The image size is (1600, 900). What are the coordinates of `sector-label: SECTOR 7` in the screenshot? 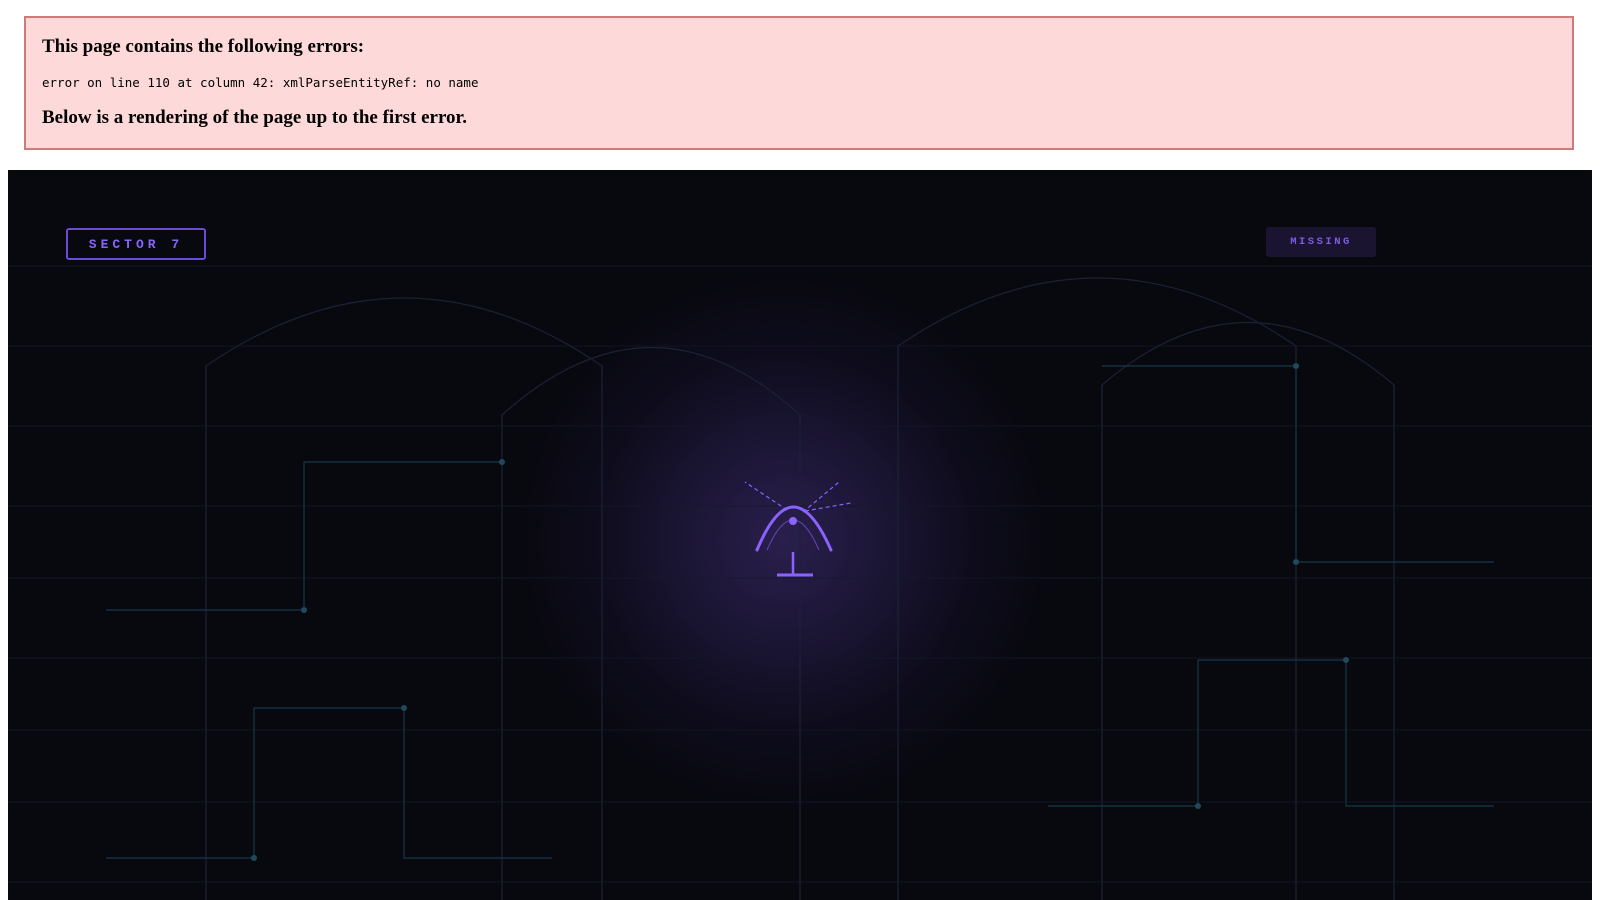 It's located at (136, 244).